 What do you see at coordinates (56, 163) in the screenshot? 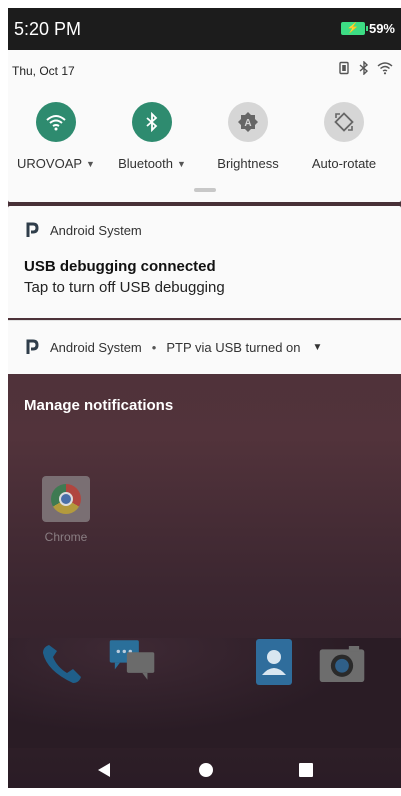
I see `tile-wifi-label: UROVOAP ▼` at bounding box center [56, 163].